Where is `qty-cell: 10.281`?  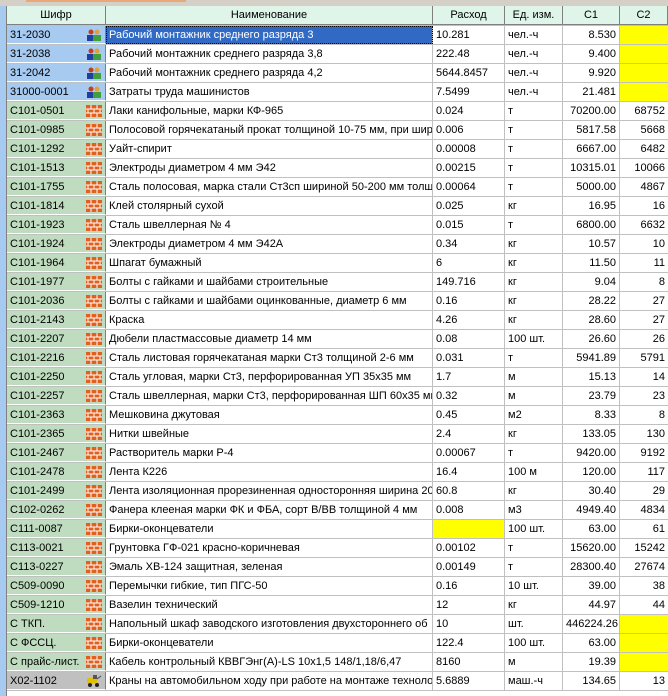
qty-cell: 10.281 is located at coordinates (469, 35).